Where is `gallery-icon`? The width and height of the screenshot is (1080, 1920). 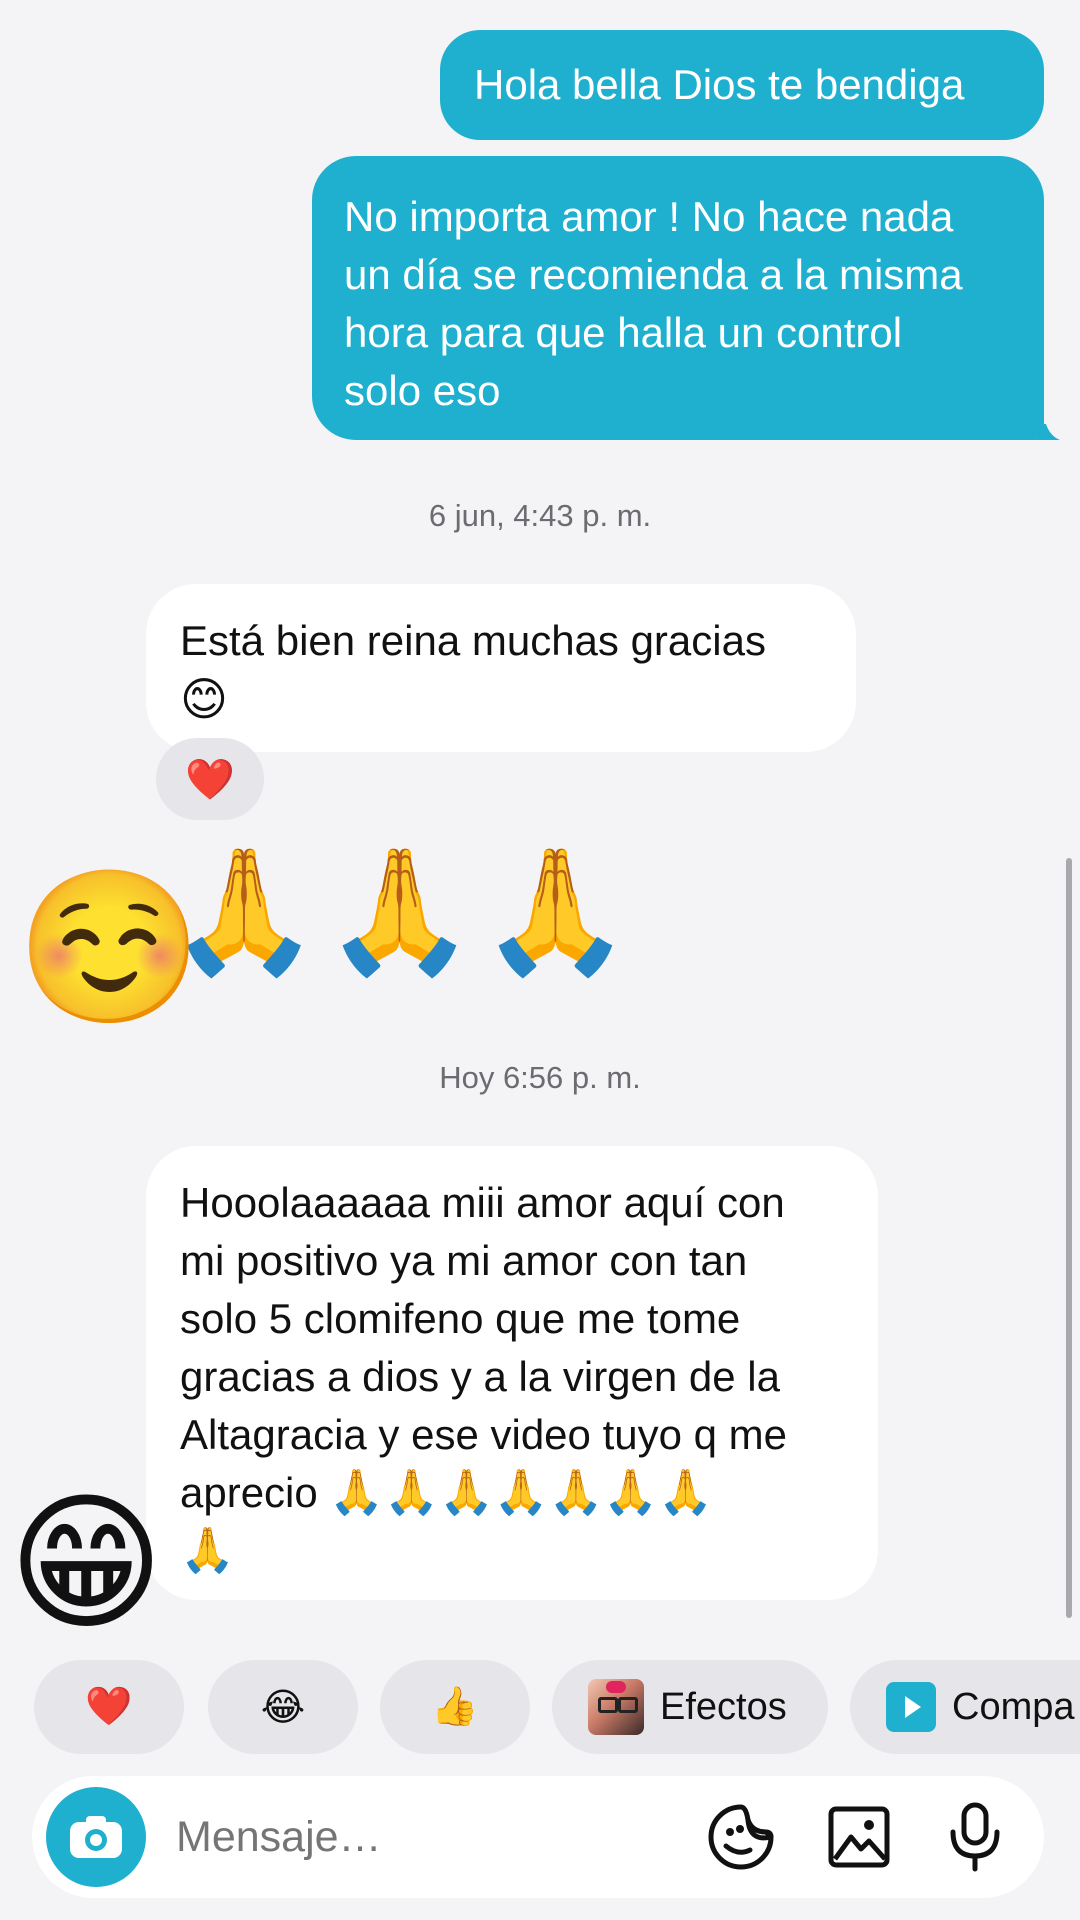
gallery-icon is located at coordinates (859, 1837).